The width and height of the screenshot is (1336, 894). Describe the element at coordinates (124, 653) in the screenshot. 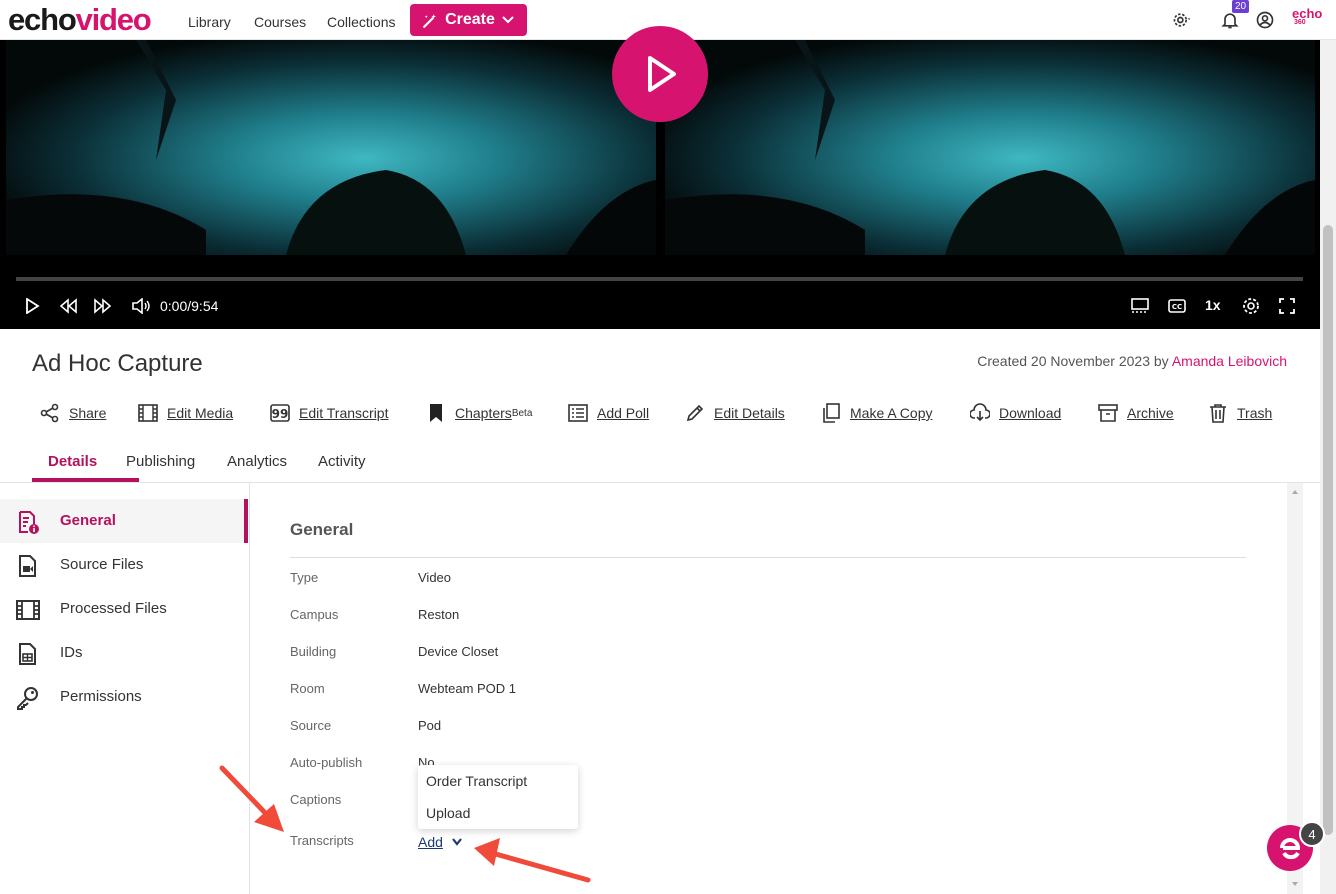

I see `sidebar-item-ids: IDs` at that location.